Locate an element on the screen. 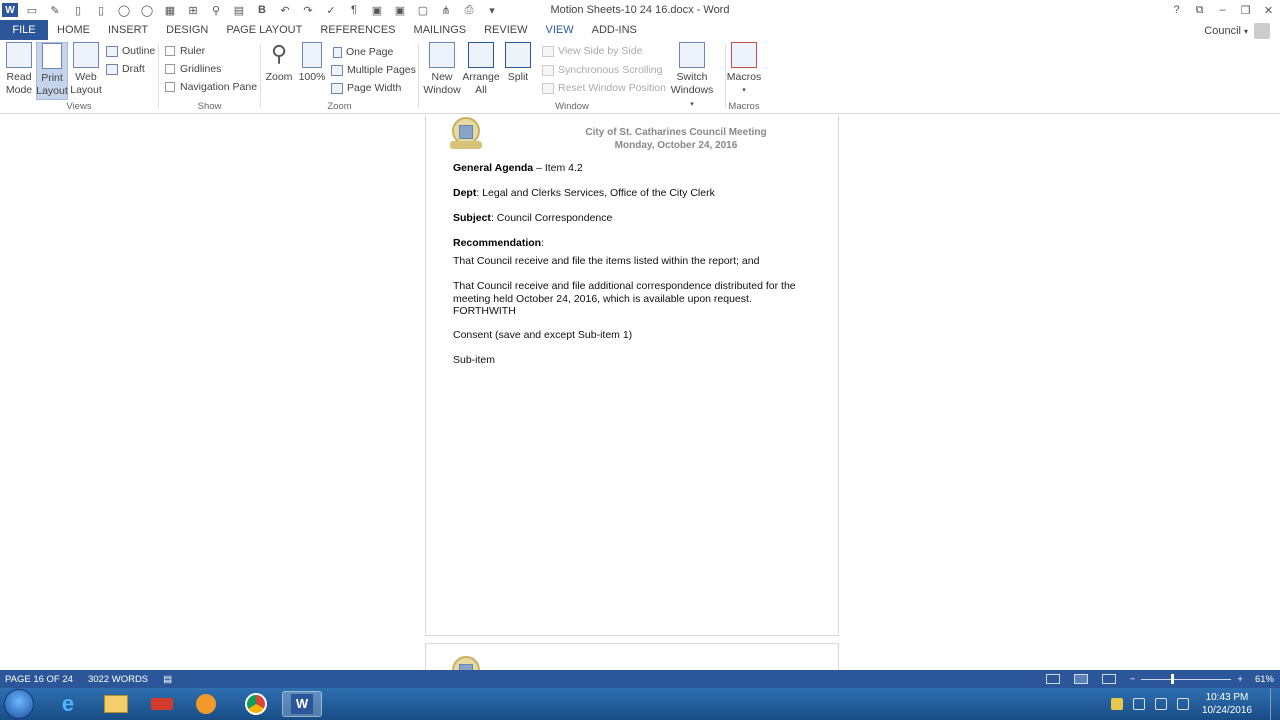 The image size is (1280, 720). circle2-icon: ◯ is located at coordinates (147, 10).